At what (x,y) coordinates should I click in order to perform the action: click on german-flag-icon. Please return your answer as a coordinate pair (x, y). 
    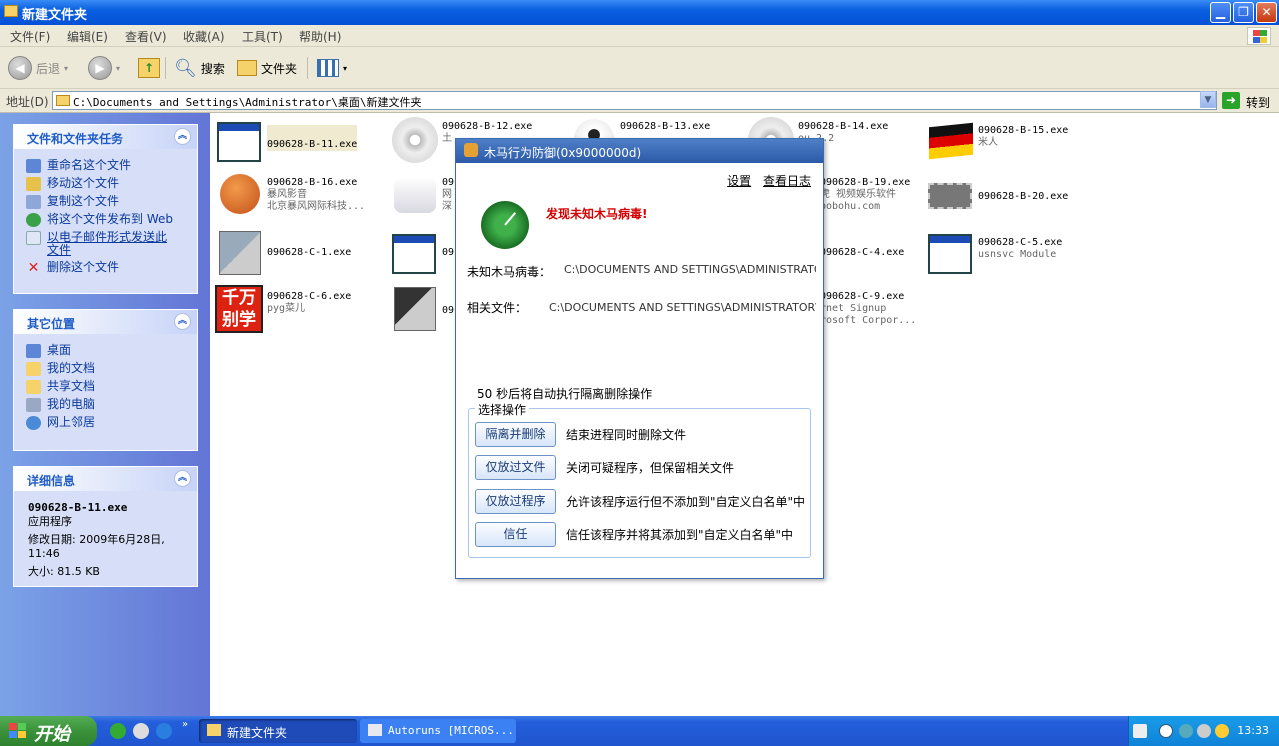
    Looking at the image, I should click on (951, 141).